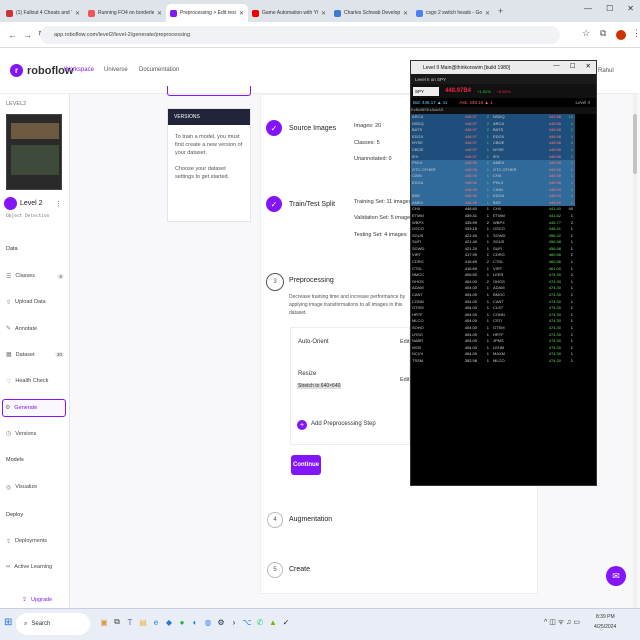  I want to click on health-icon: ♡, so click(9, 381).